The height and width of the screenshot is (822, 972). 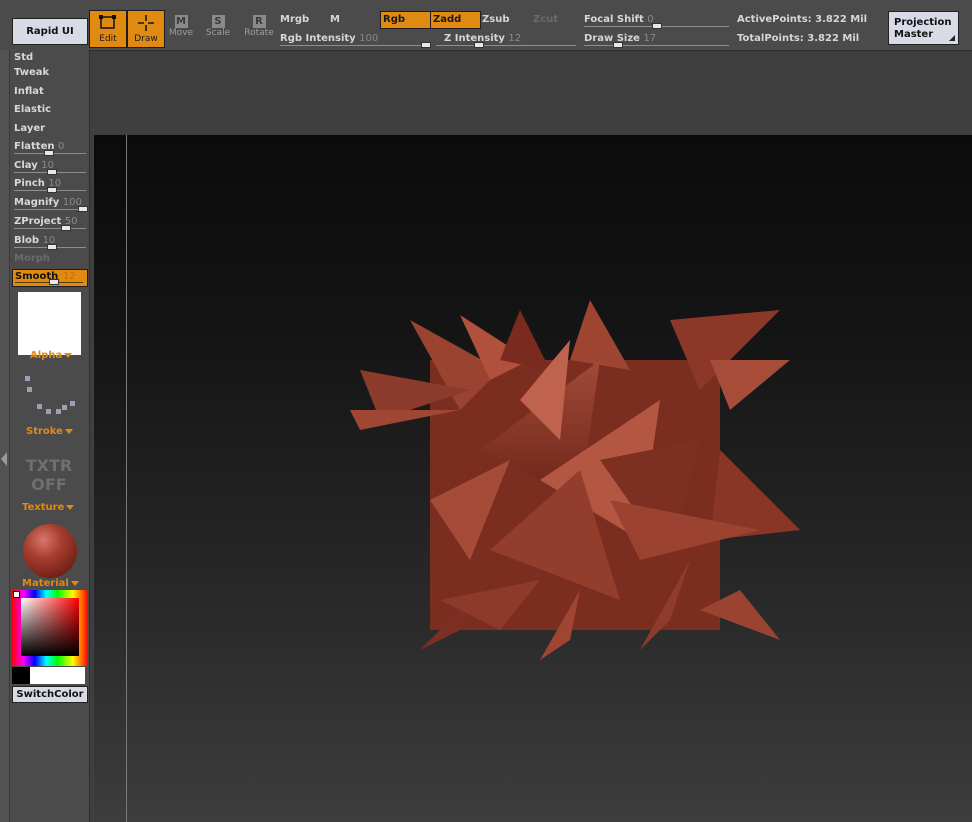 I want to click on scale-icon: S, so click(x=218, y=21).